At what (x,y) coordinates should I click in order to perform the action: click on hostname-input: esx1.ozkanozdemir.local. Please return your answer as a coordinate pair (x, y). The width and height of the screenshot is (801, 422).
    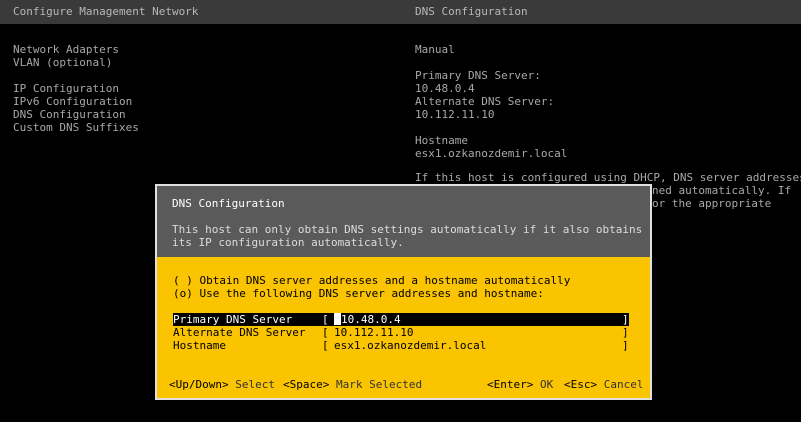
    Looking at the image, I should click on (410, 345).